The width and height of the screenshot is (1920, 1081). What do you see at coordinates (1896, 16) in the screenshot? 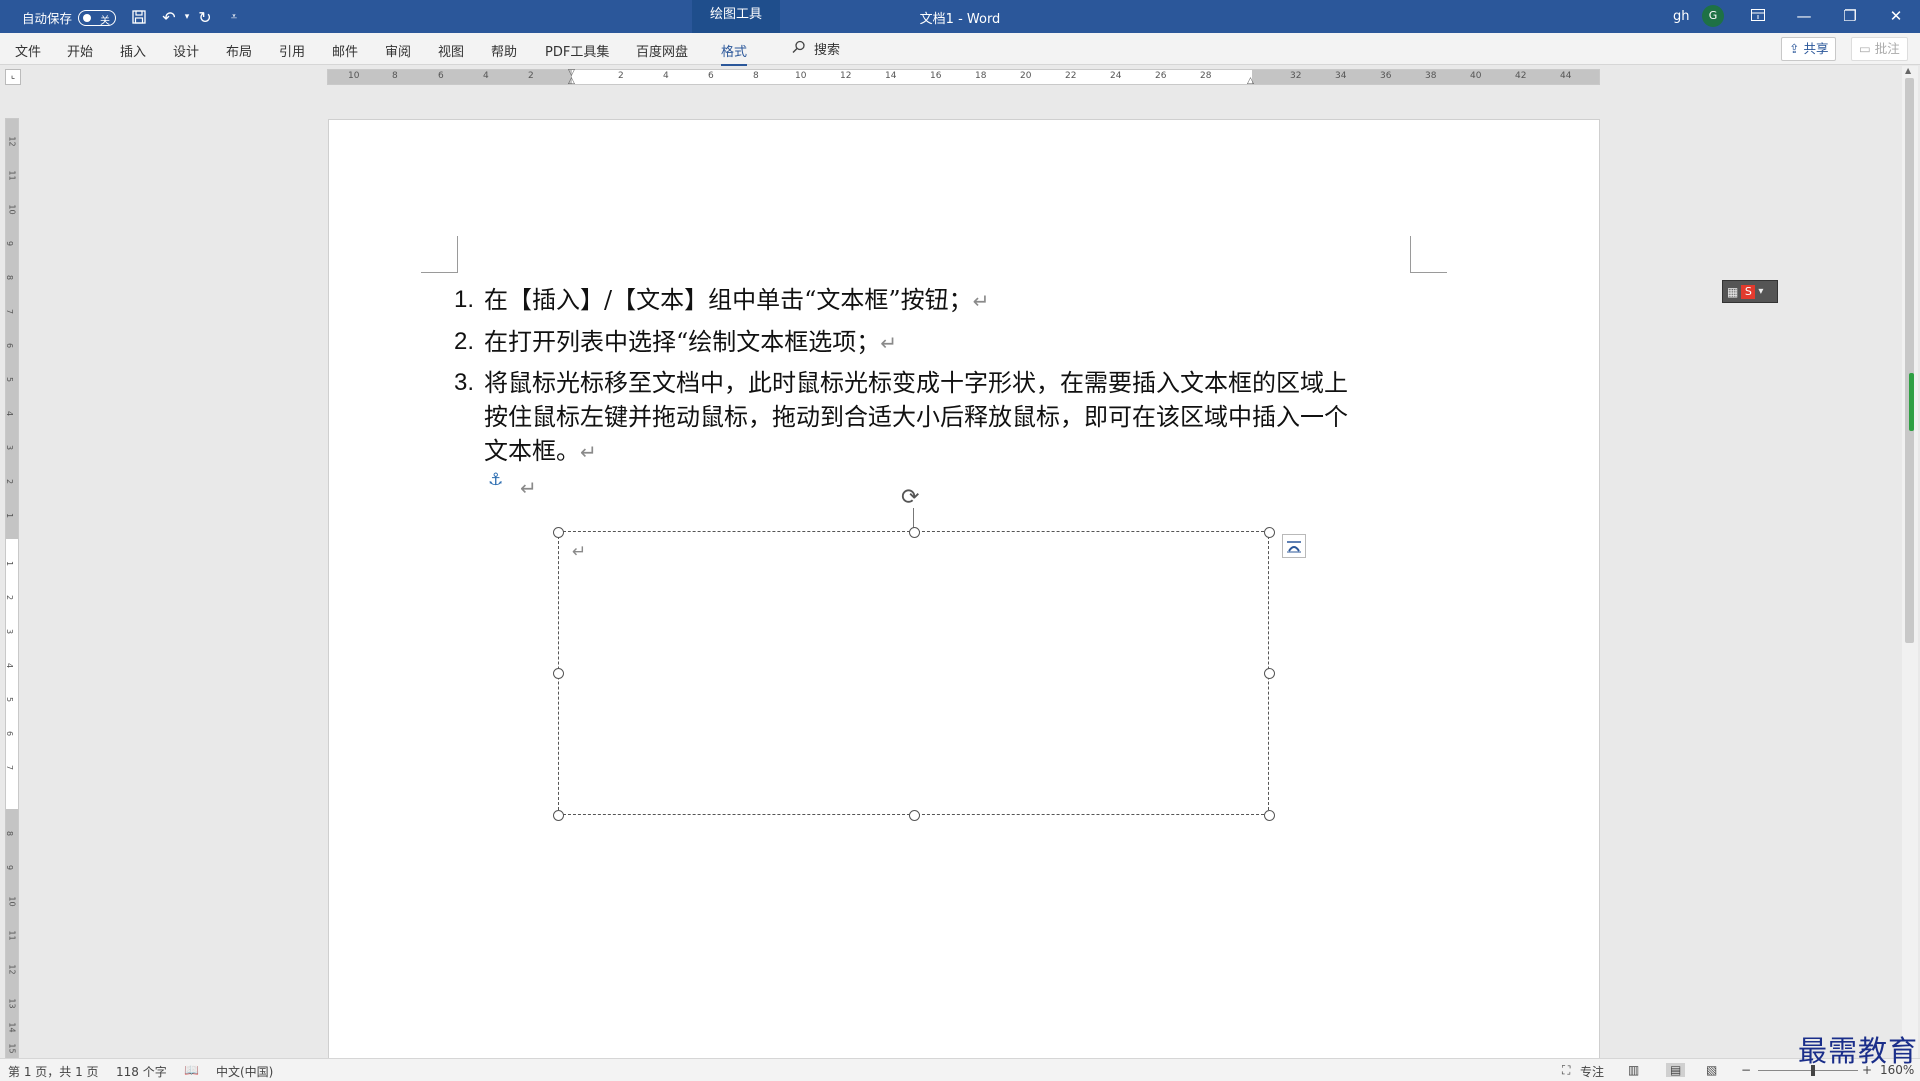
I see `close-icon: ✕` at bounding box center [1896, 16].